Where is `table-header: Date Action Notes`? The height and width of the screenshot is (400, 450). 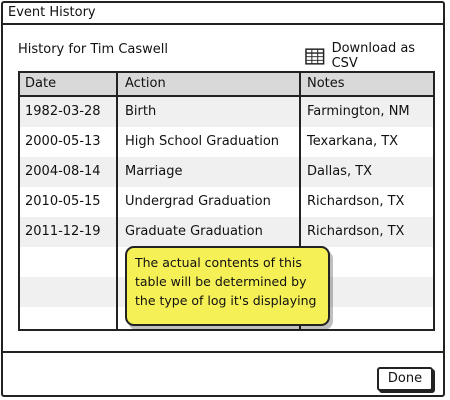
table-header: Date Action Notes is located at coordinates (226, 85).